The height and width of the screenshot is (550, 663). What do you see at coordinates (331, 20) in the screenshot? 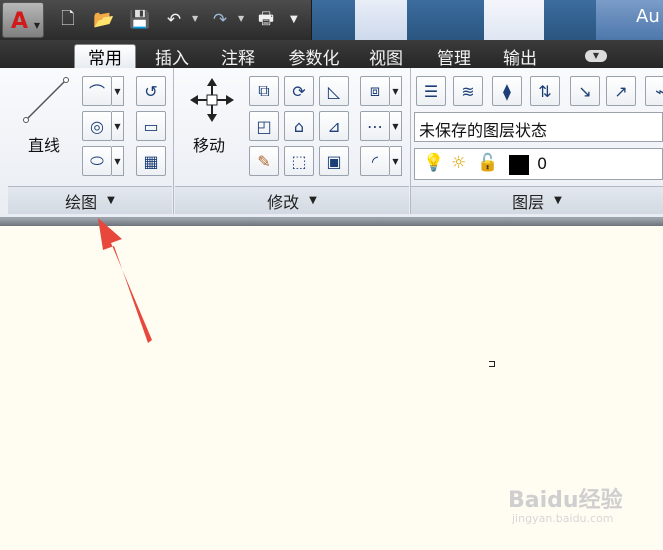
I see `title-bar: A ▼ 🗋 📂 💾 ↶ ▼ ↷ ▼ 🖶 ▼ Au` at bounding box center [331, 20].